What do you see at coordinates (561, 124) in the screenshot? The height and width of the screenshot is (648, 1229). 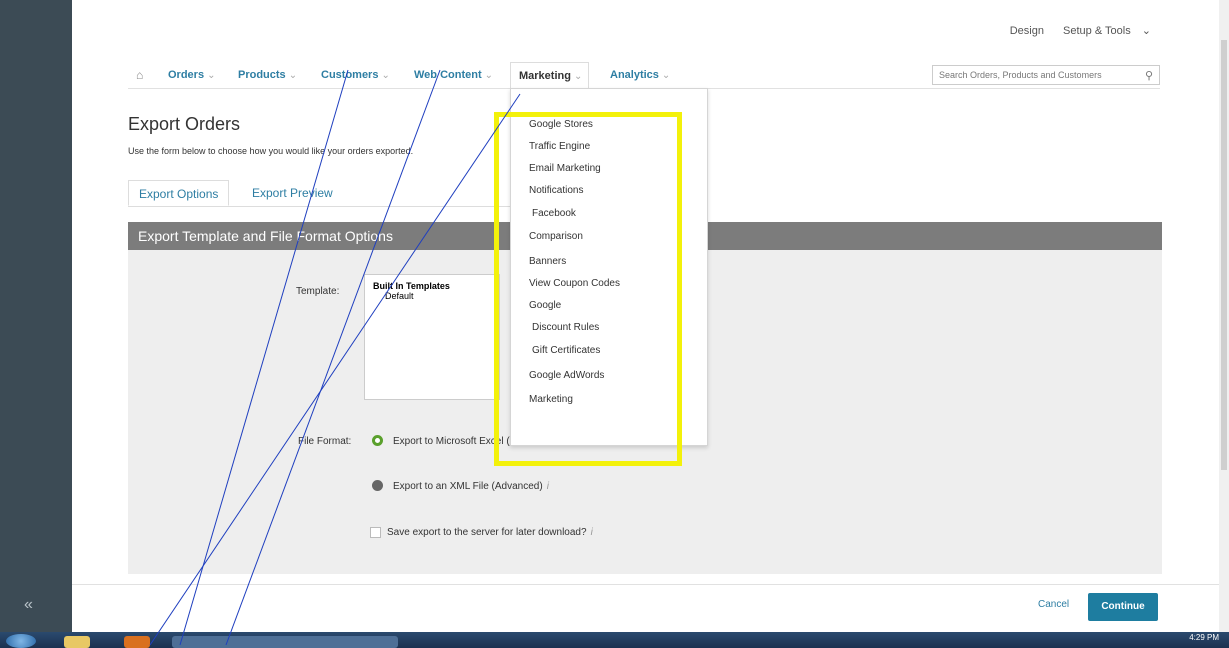 I see `menu-item-google-stores: Google Stores` at bounding box center [561, 124].